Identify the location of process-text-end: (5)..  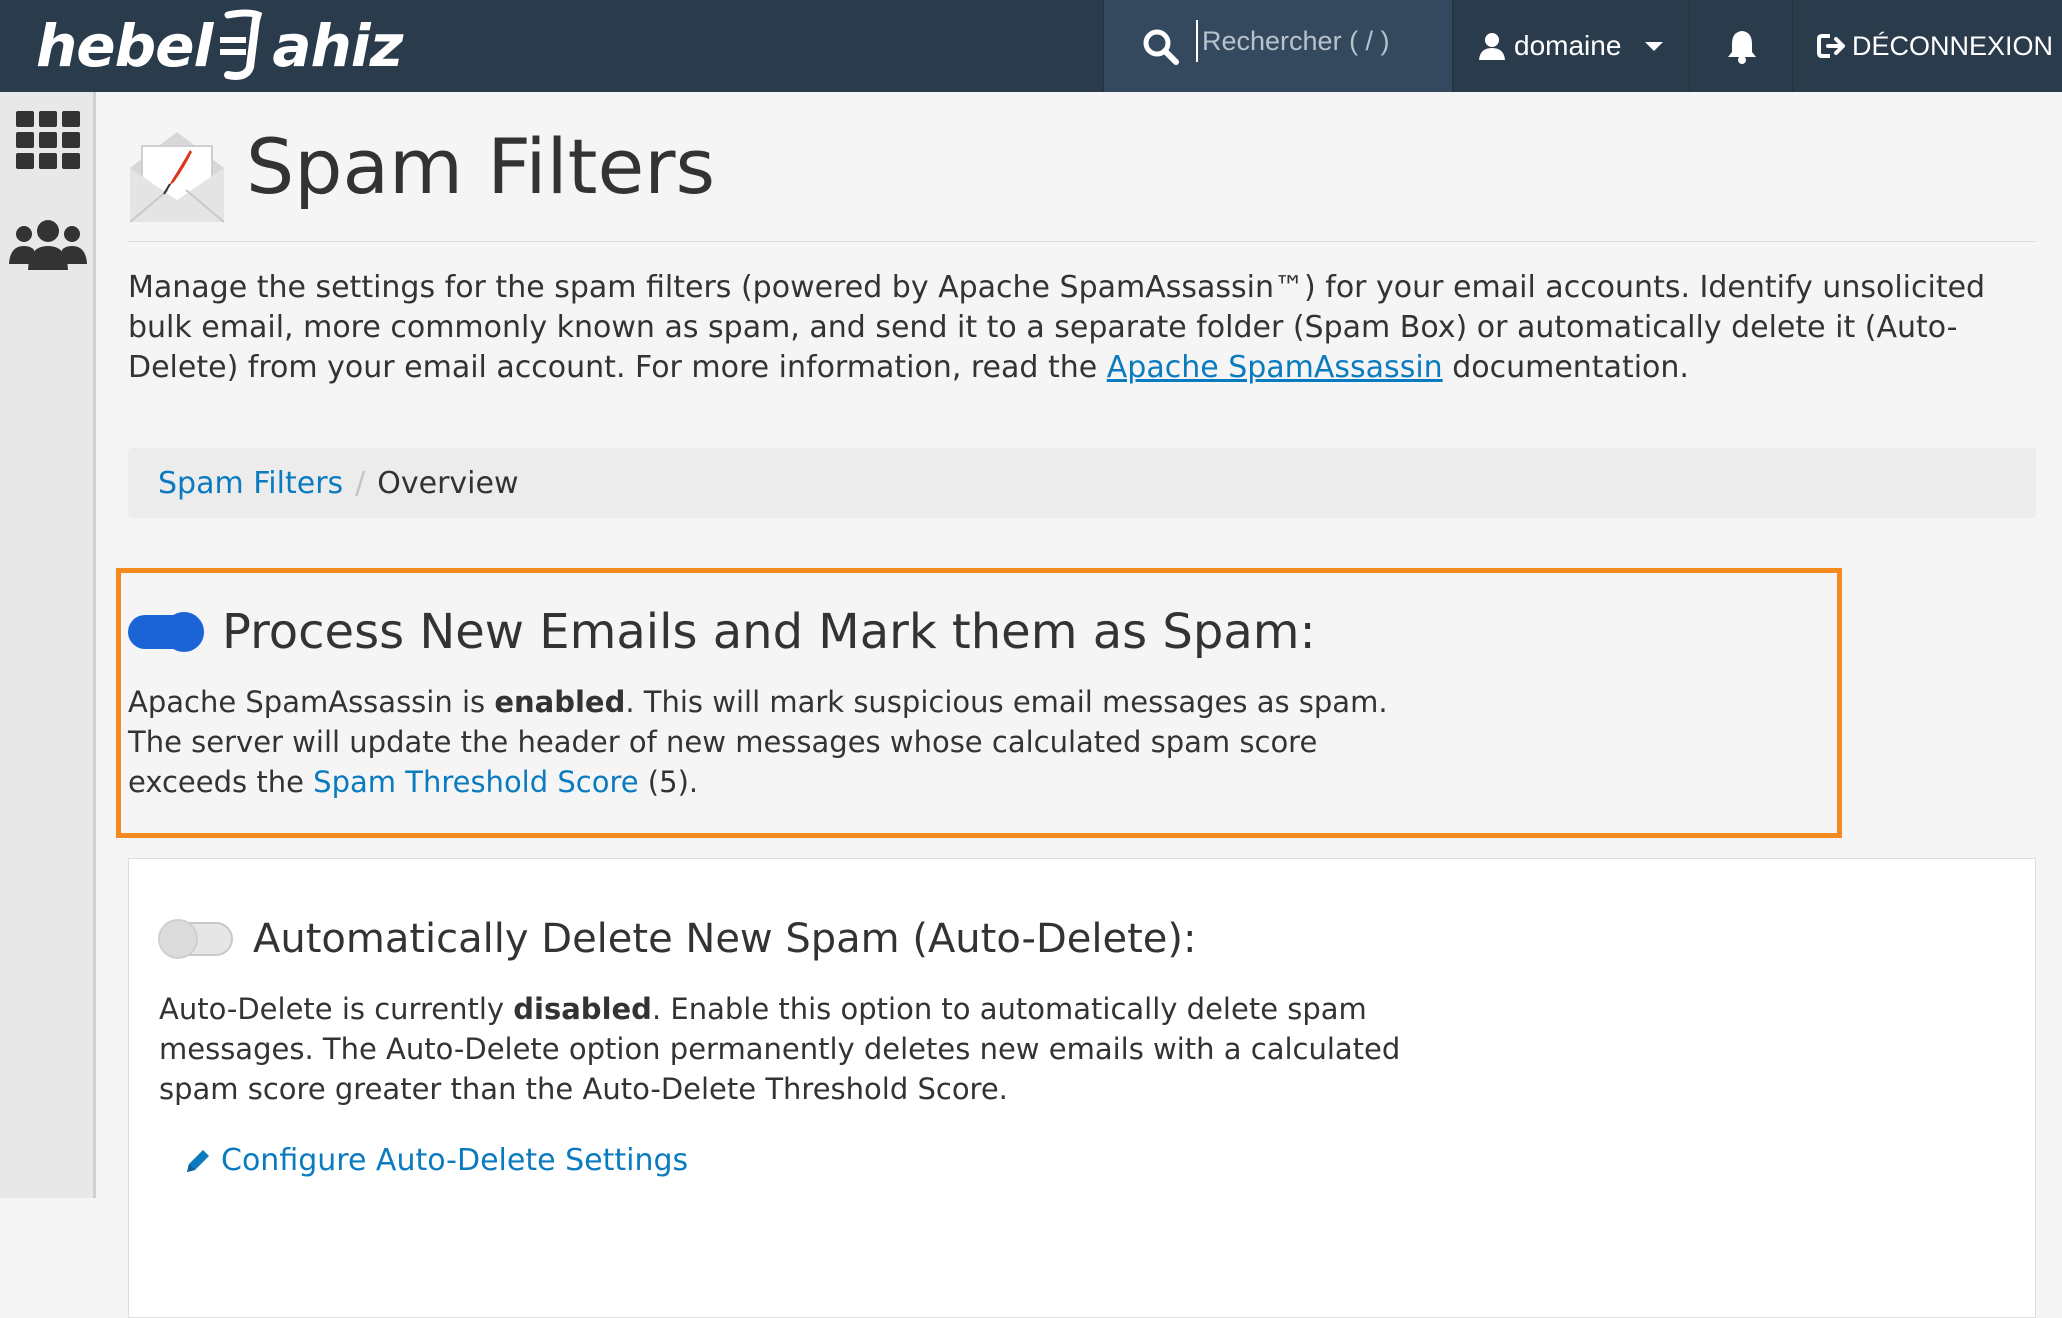
(668, 782).